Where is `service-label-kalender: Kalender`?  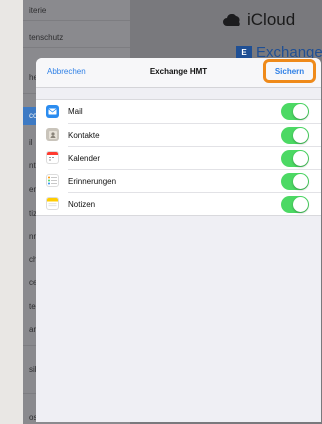
service-label-kalender: Kalender is located at coordinates (84, 158).